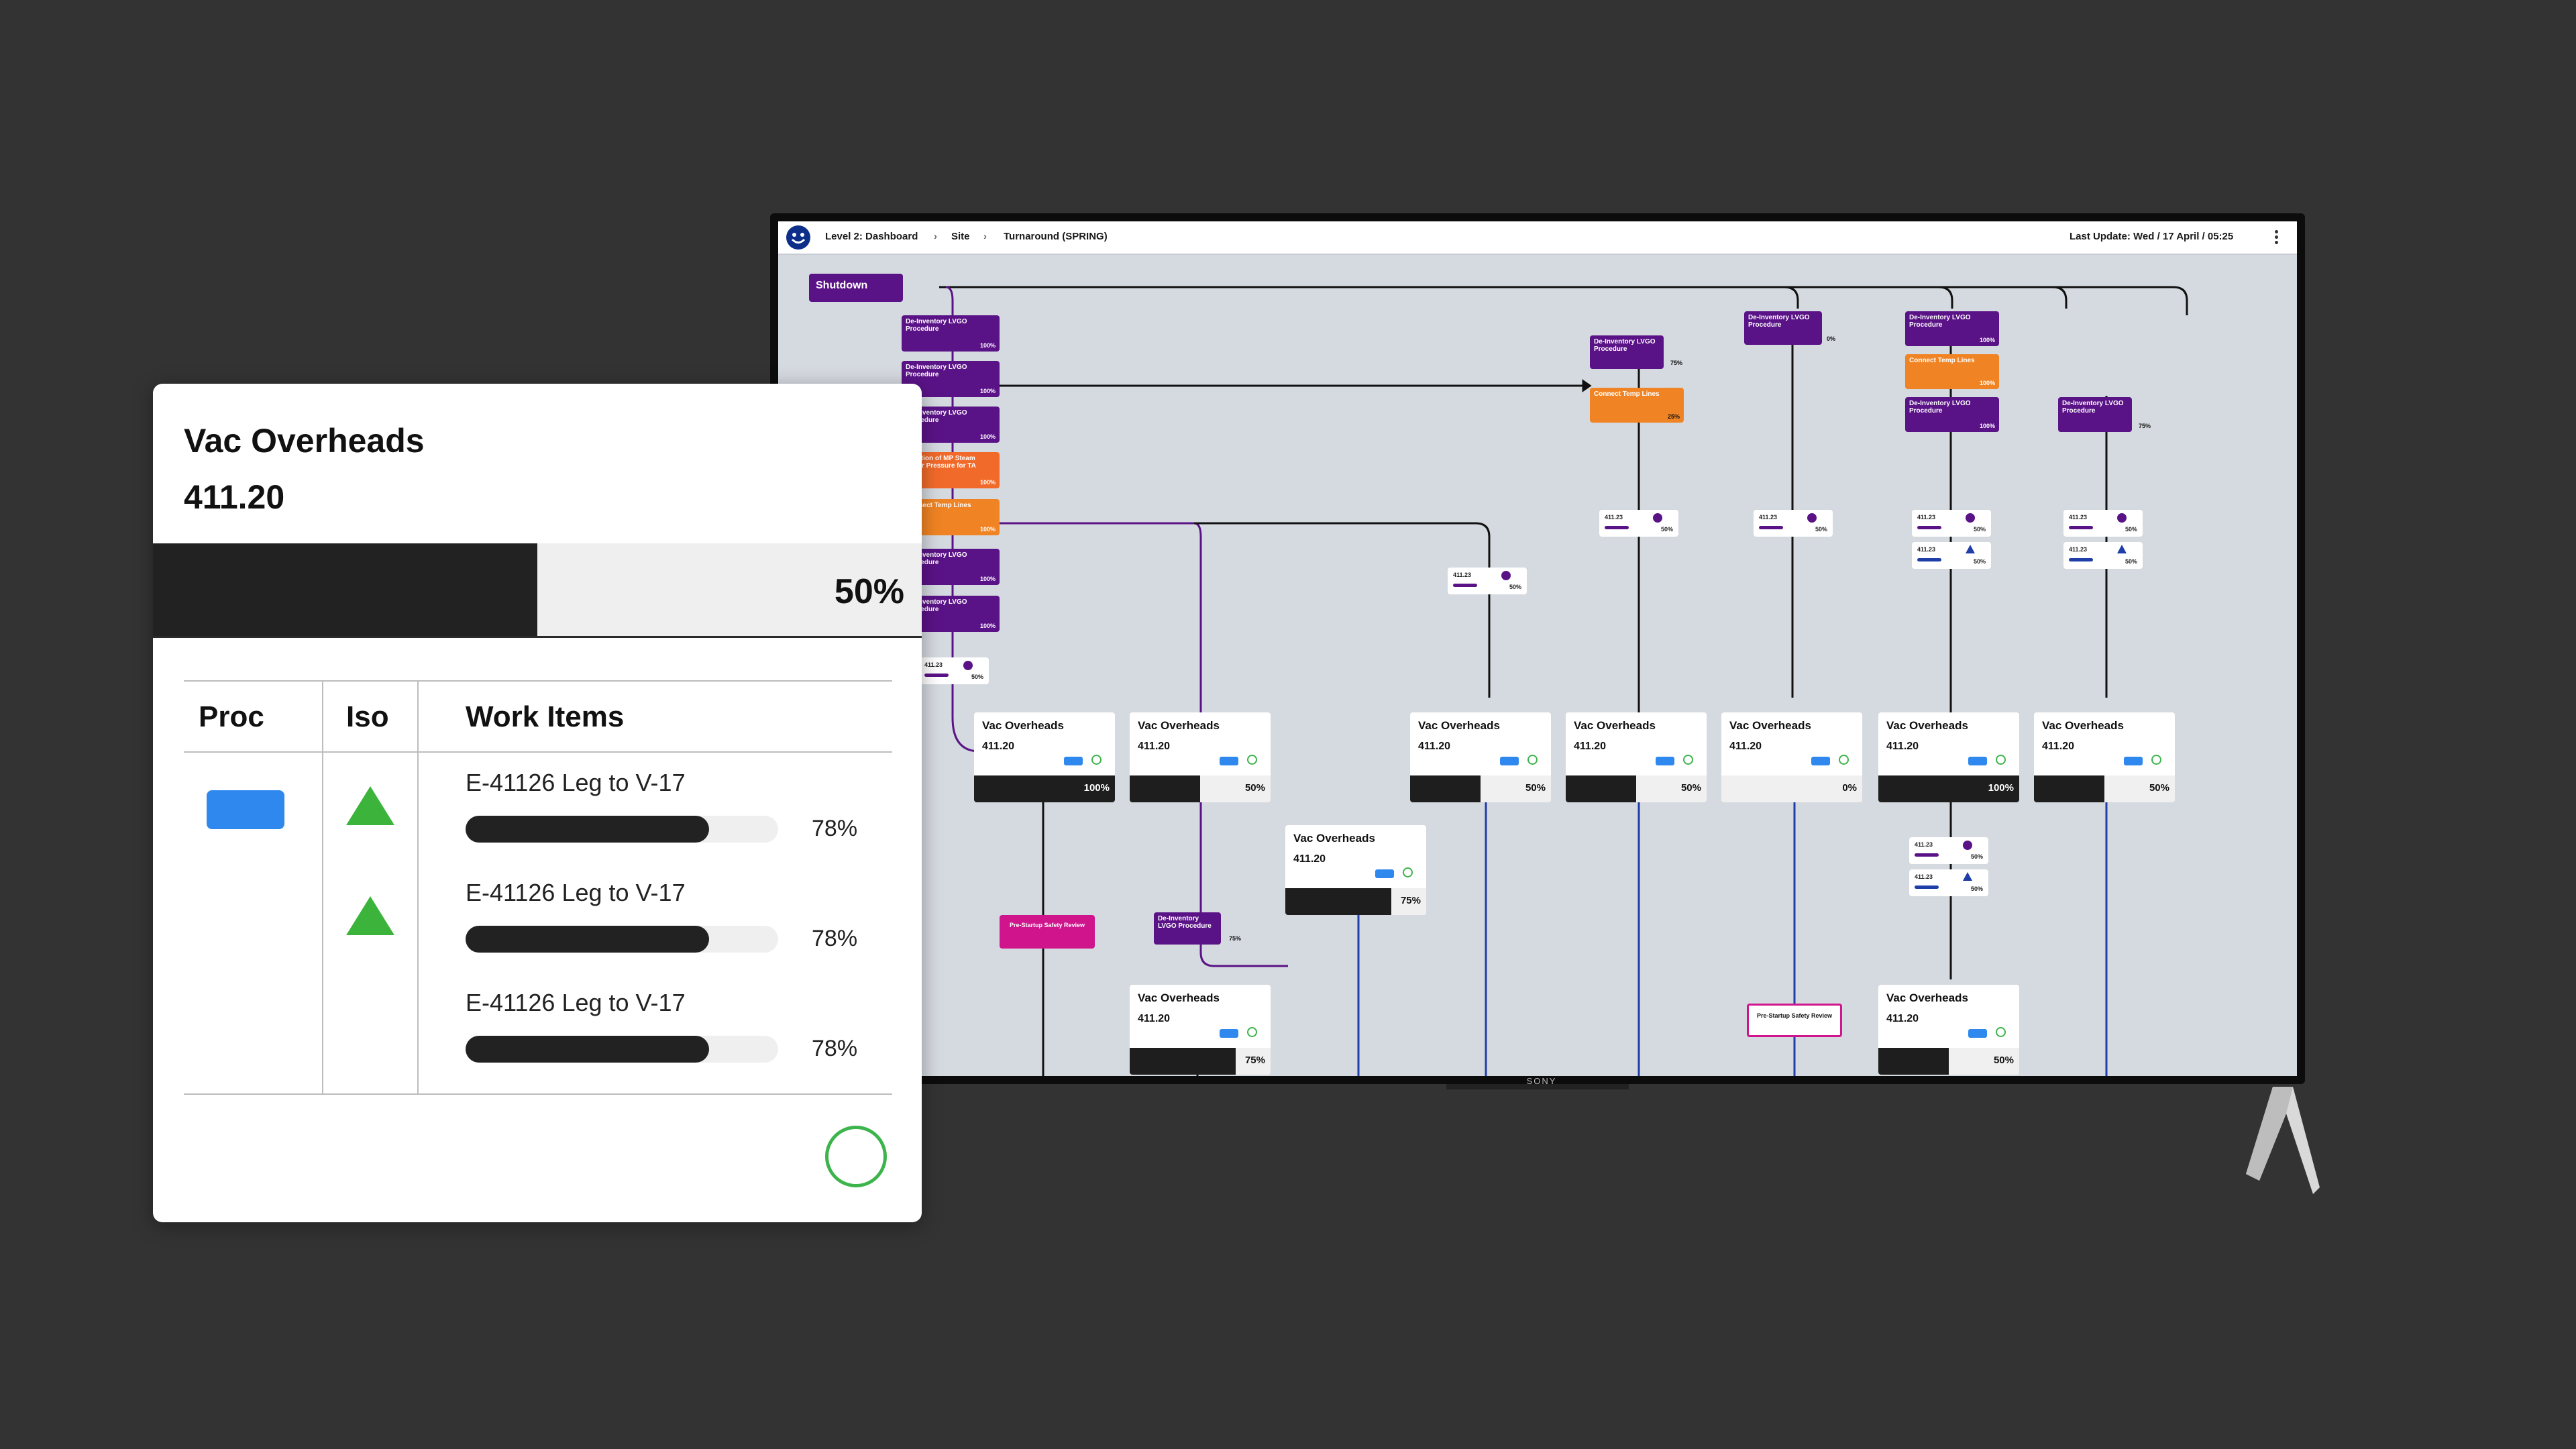  What do you see at coordinates (2276, 237) in the screenshot?
I see `more-menu-icon` at bounding box center [2276, 237].